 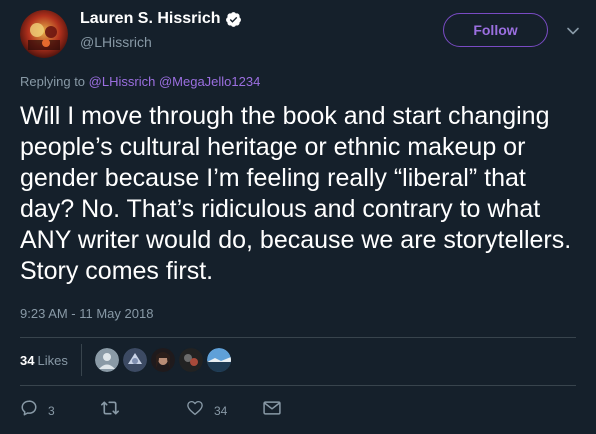 I want to click on author-name-text: Lauren S. Hissrich, so click(x=150, y=19).